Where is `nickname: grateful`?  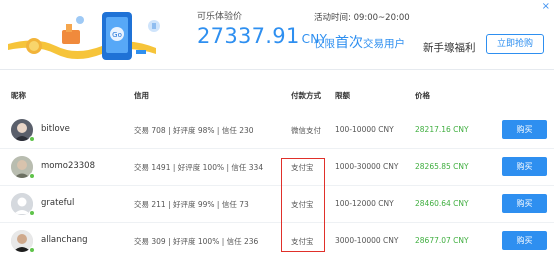
nickname: grateful is located at coordinates (57, 203).